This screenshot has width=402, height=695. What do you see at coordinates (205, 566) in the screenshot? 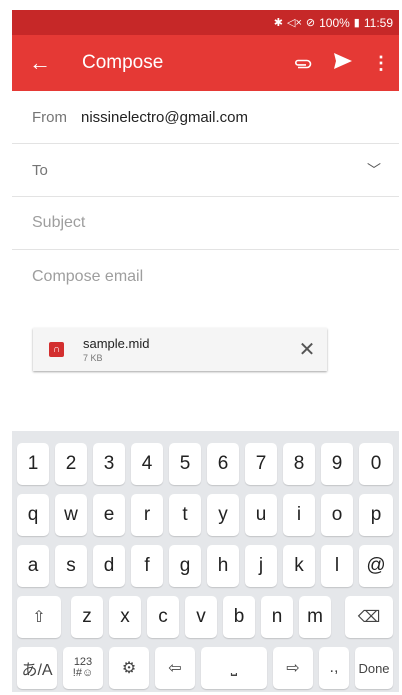
I see `keyboard-row-asdf: a s d f g h j k l @` at bounding box center [205, 566].